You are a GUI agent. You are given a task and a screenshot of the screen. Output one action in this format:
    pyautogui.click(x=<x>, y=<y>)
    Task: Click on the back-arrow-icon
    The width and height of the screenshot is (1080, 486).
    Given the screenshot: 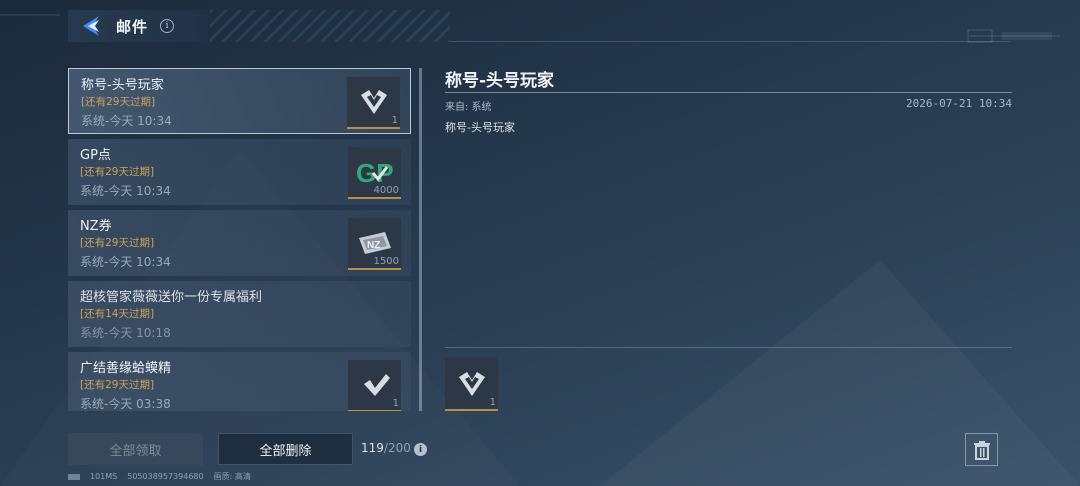 What is the action you would take?
    pyautogui.click(x=91, y=26)
    